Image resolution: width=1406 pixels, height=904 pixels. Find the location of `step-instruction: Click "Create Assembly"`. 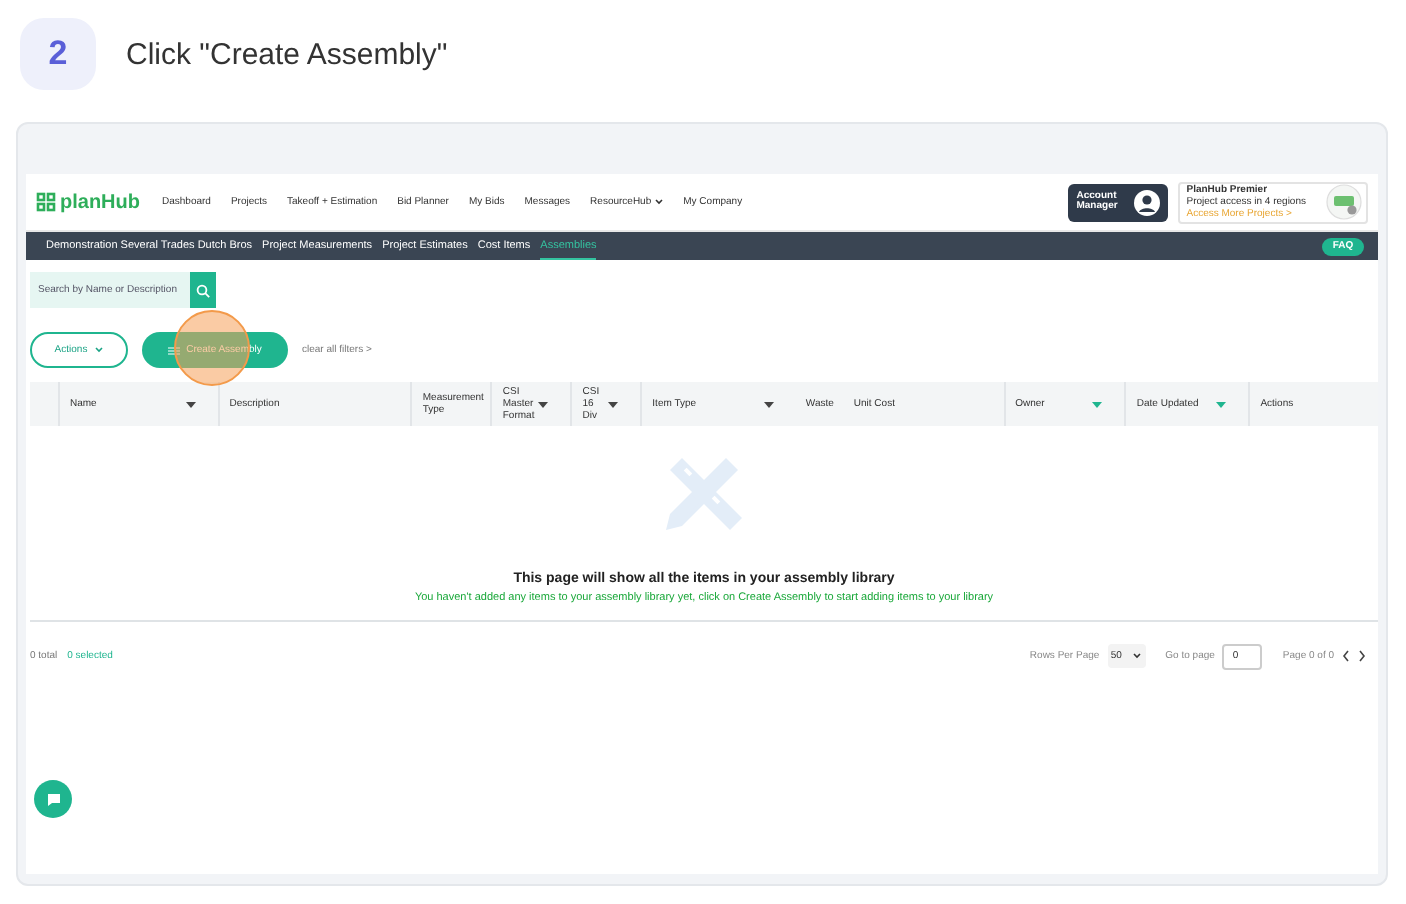

step-instruction: Click "Create Assembly" is located at coordinates (287, 54).